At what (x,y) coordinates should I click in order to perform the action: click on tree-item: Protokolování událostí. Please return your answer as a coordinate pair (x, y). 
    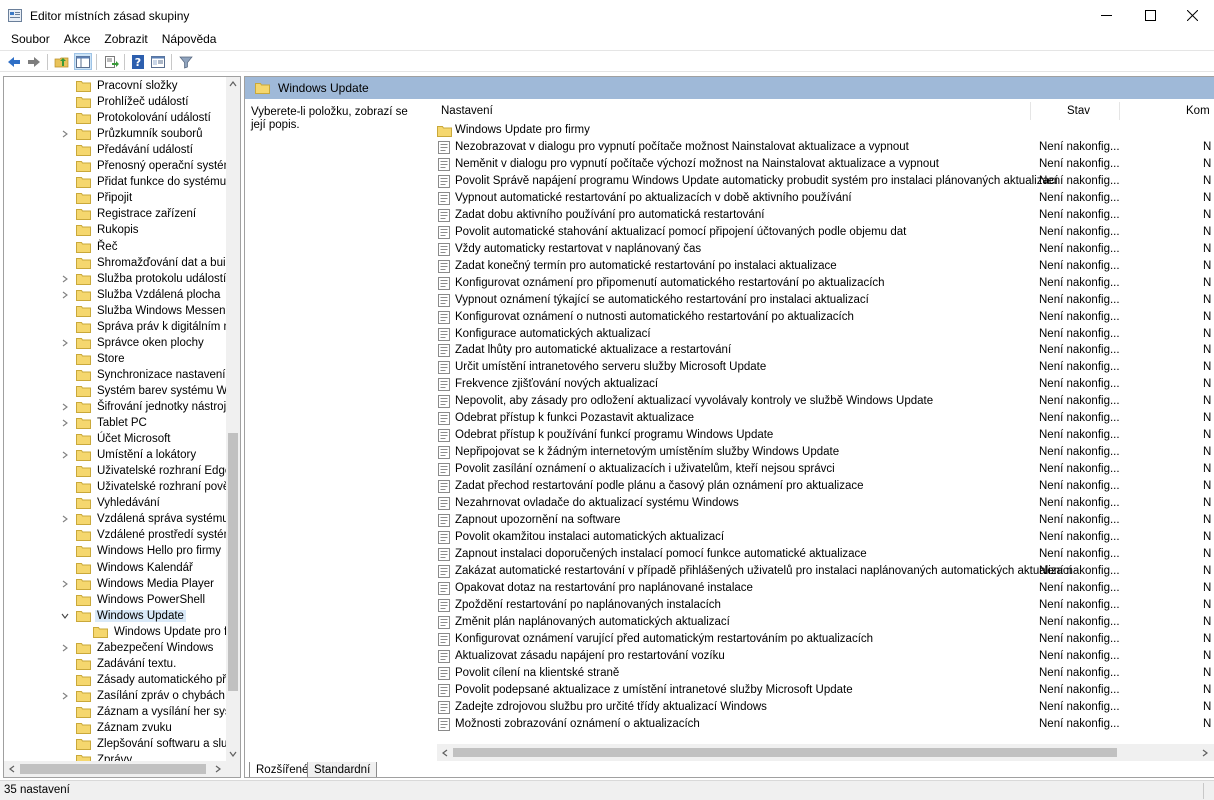
    Looking at the image, I should click on (136, 118).